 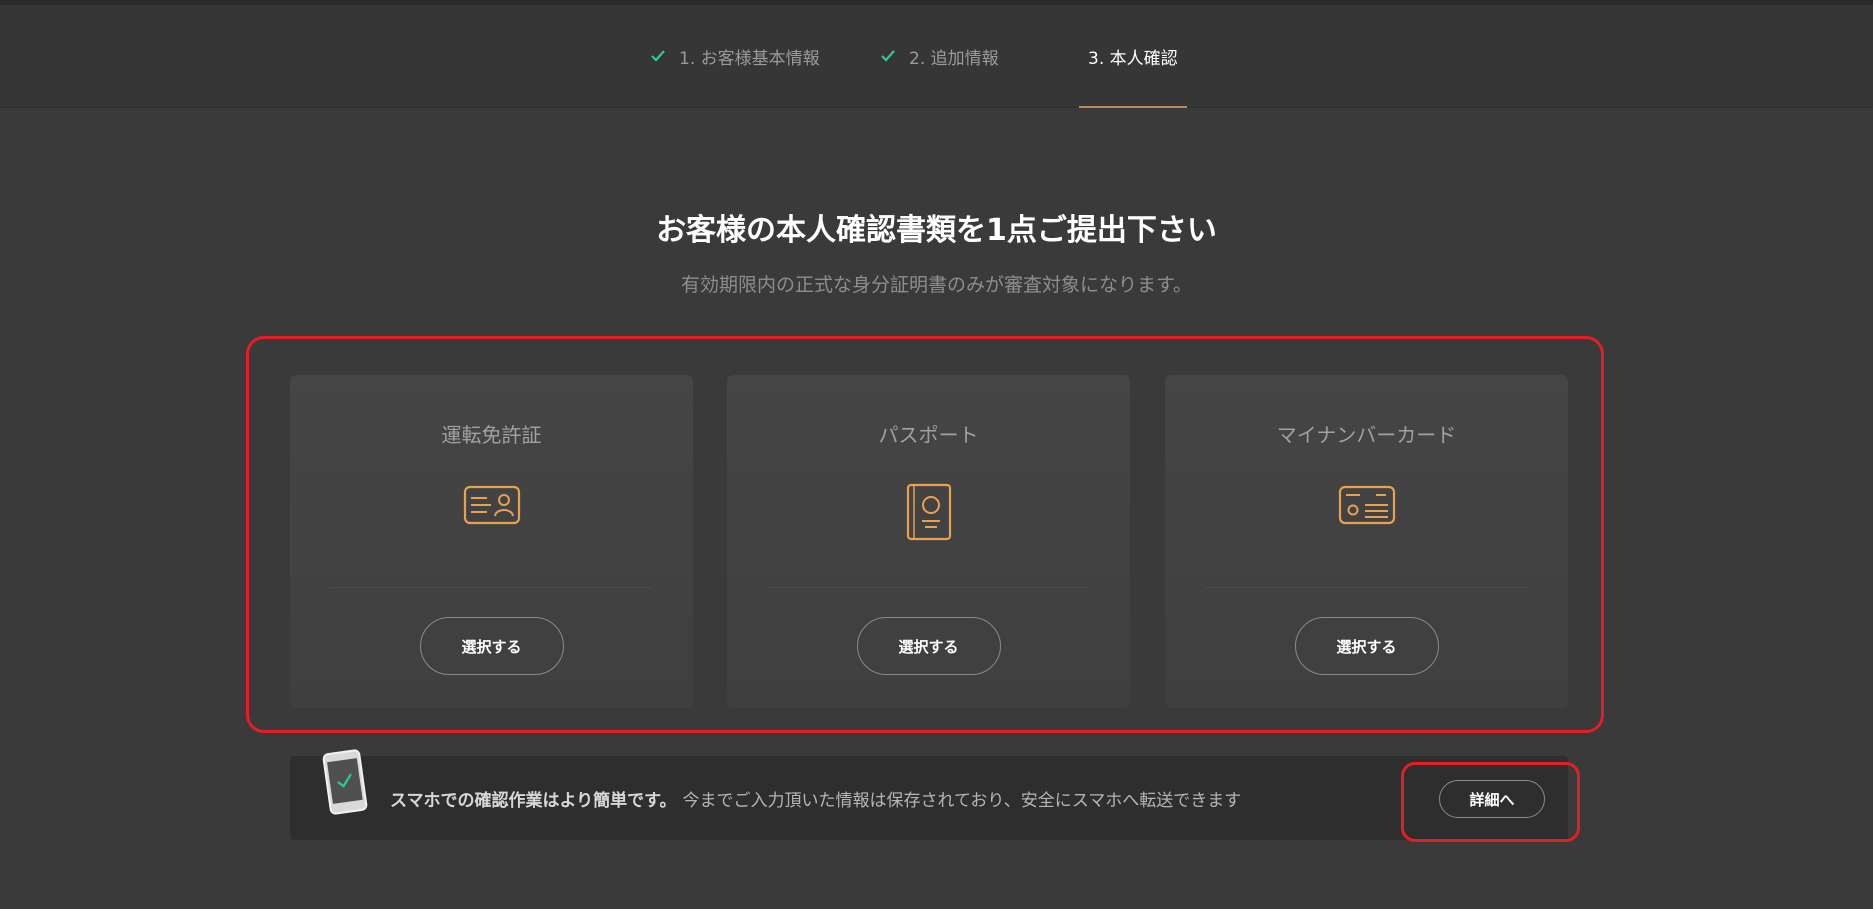 I want to click on active-step-indicator, so click(x=1133, y=107).